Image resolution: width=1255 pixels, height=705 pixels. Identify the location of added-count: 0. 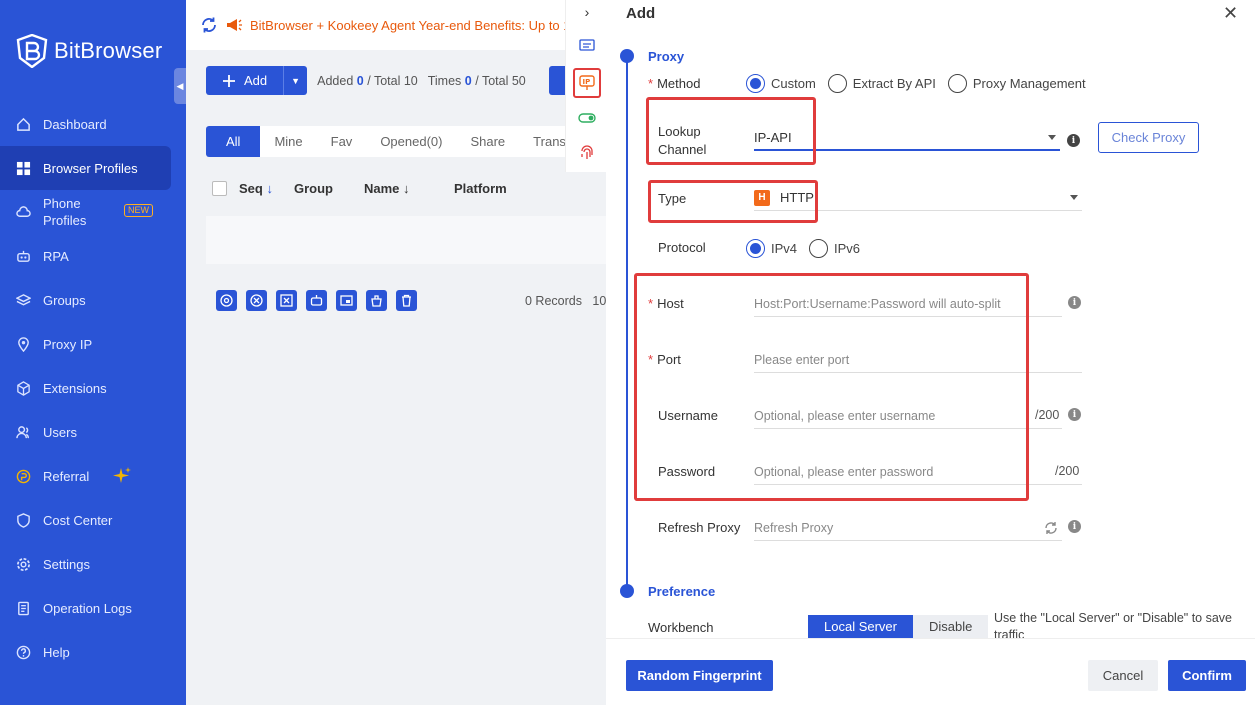
(360, 80).